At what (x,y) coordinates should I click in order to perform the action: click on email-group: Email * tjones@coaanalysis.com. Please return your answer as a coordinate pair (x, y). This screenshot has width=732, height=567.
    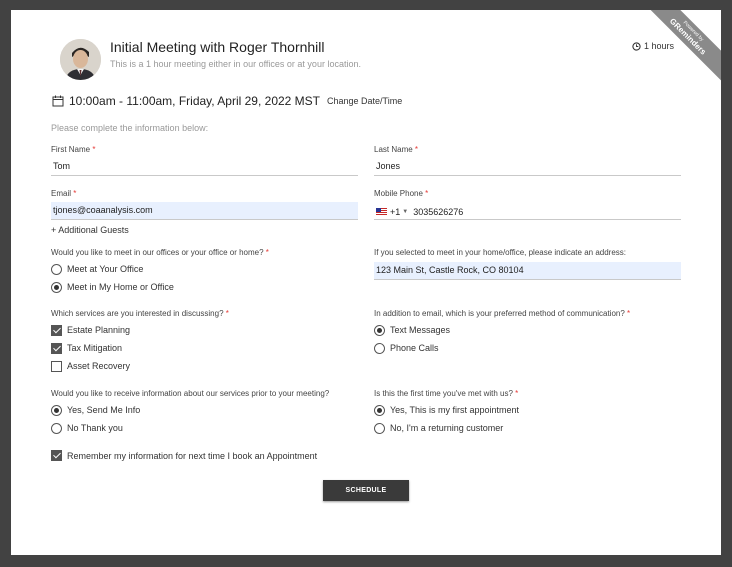
    Looking at the image, I should click on (204, 204).